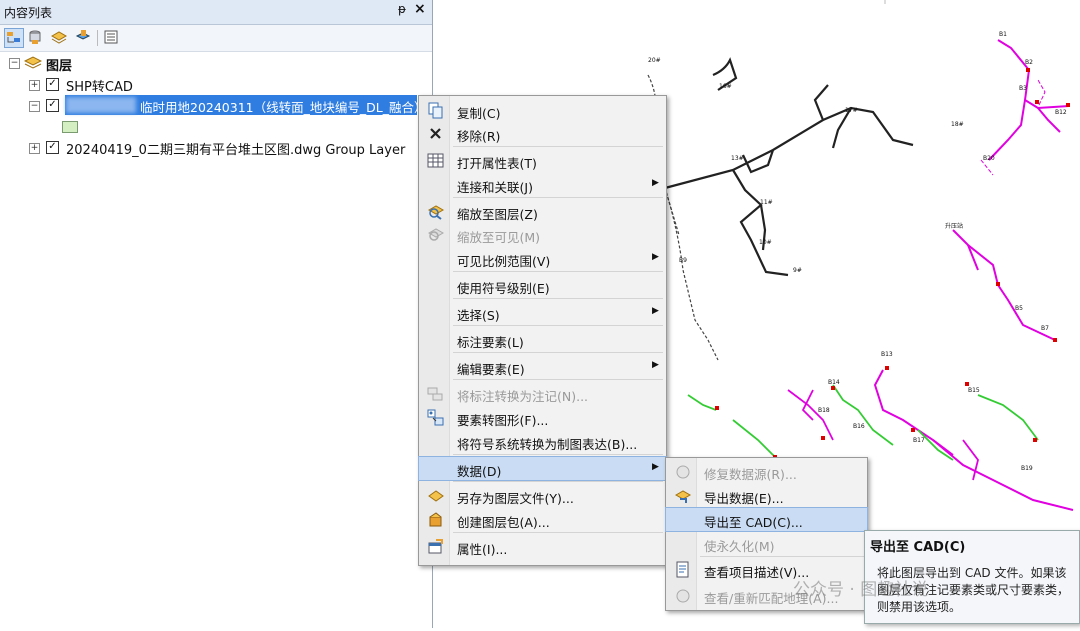  Describe the element at coordinates (402, 9) in the screenshot. I see `pin-icon: ᵽ` at that location.